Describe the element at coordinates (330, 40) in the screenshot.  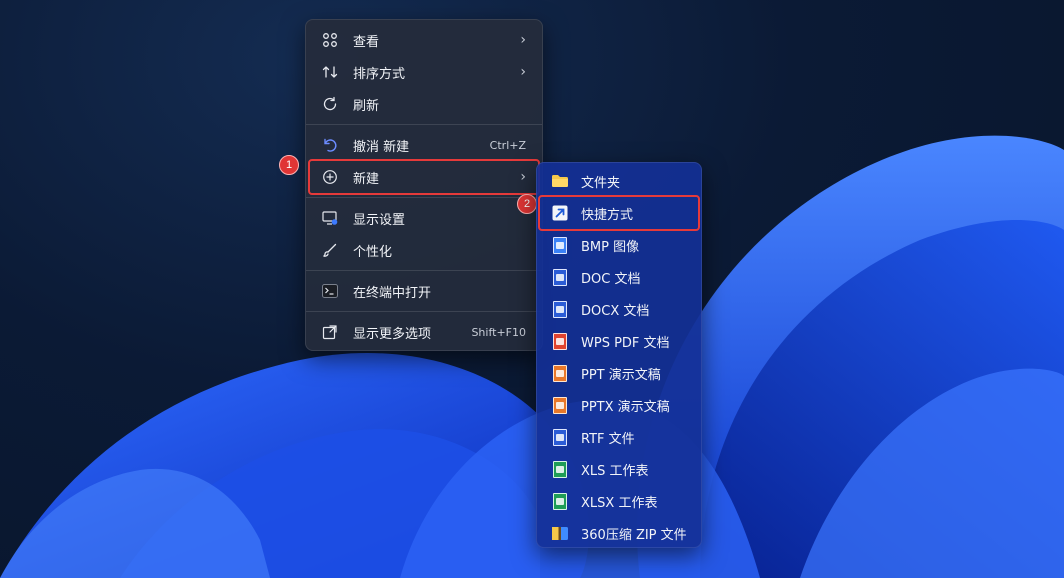
I see `grid-icon` at that location.